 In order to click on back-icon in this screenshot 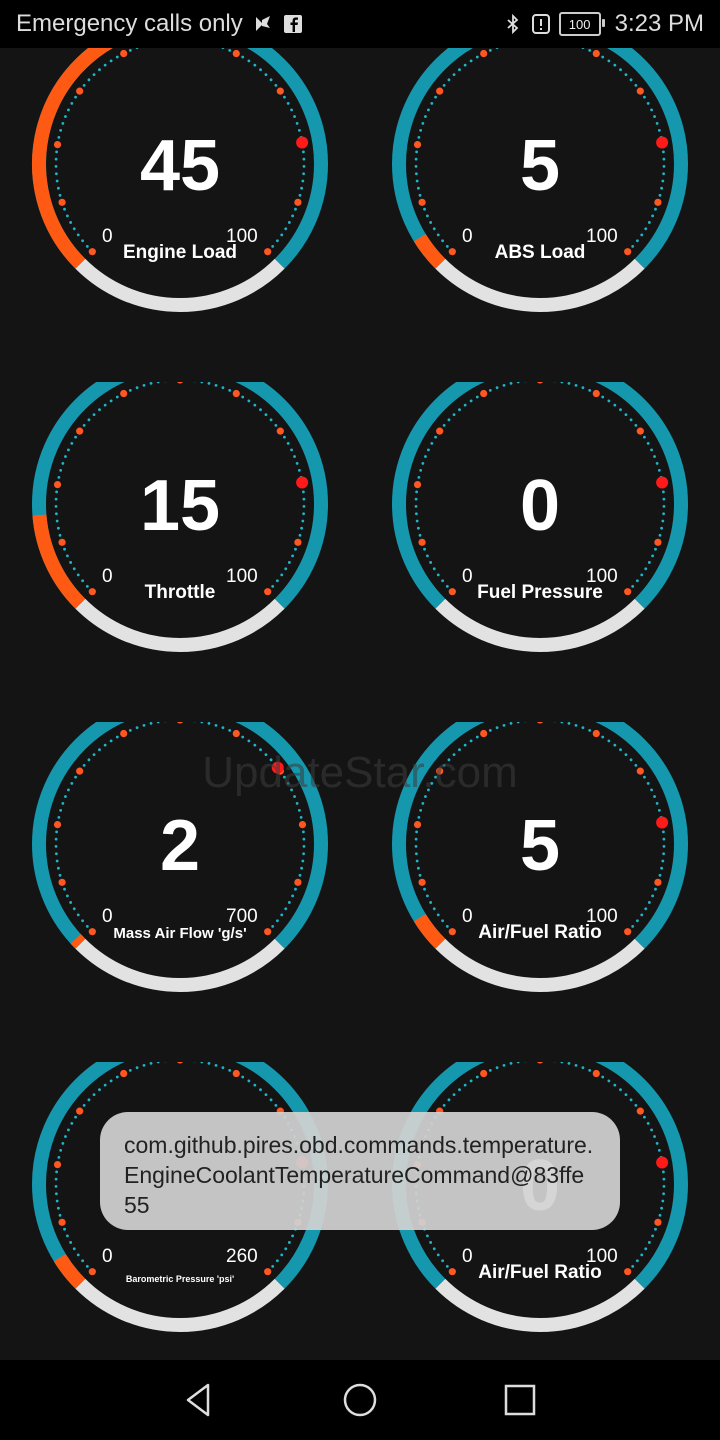, I will do `click(200, 1400)`.